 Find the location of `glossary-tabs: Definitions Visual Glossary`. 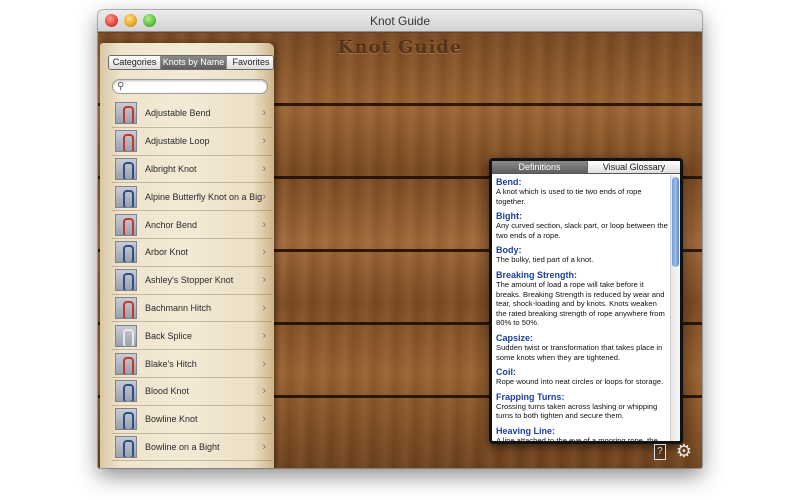

glossary-tabs: Definitions Visual Glossary is located at coordinates (586, 167).